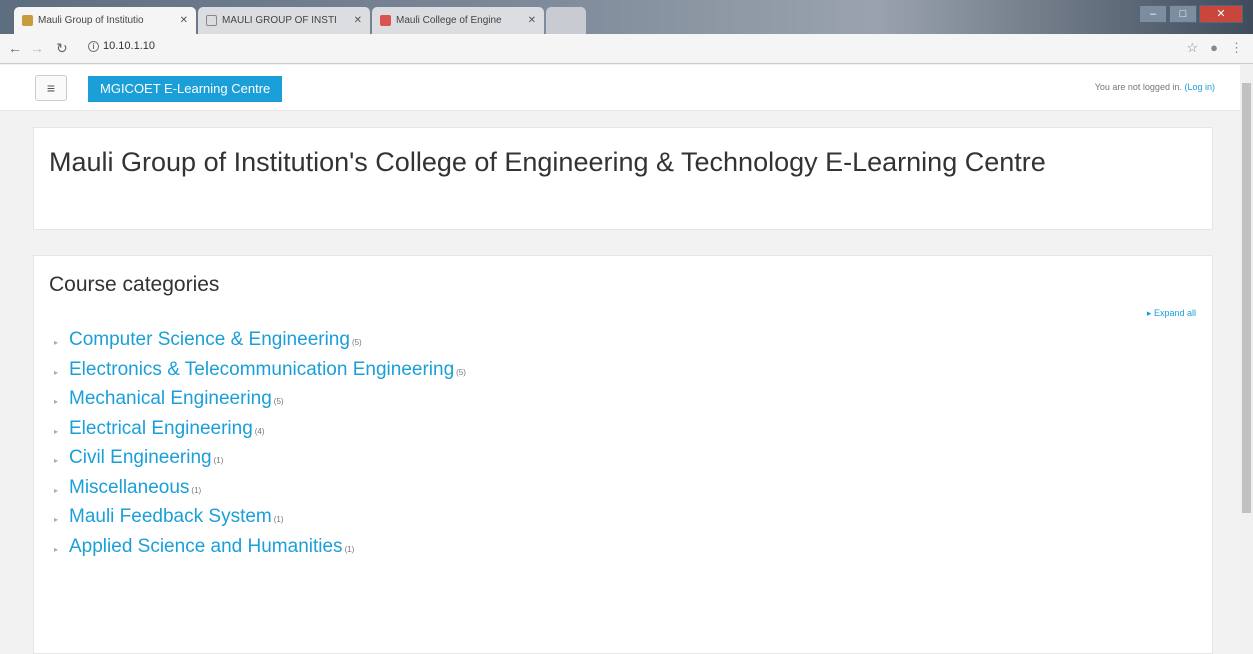  What do you see at coordinates (1246, 298) in the screenshot?
I see `scrollbar-thumb` at bounding box center [1246, 298].